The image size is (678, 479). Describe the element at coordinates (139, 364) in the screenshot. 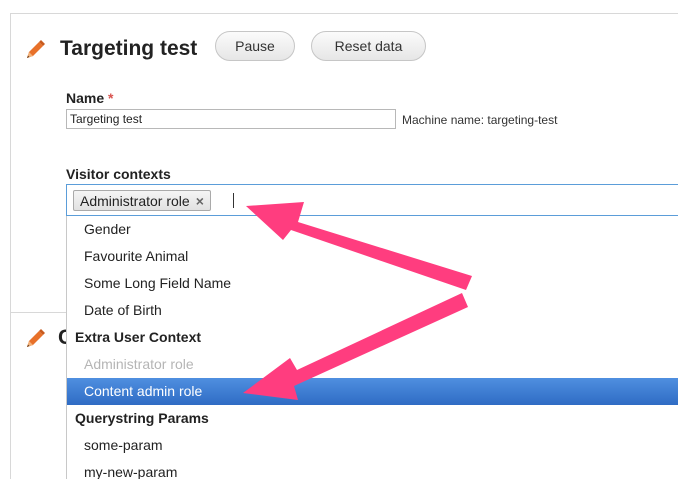

I see `option-label: Administrator role` at that location.